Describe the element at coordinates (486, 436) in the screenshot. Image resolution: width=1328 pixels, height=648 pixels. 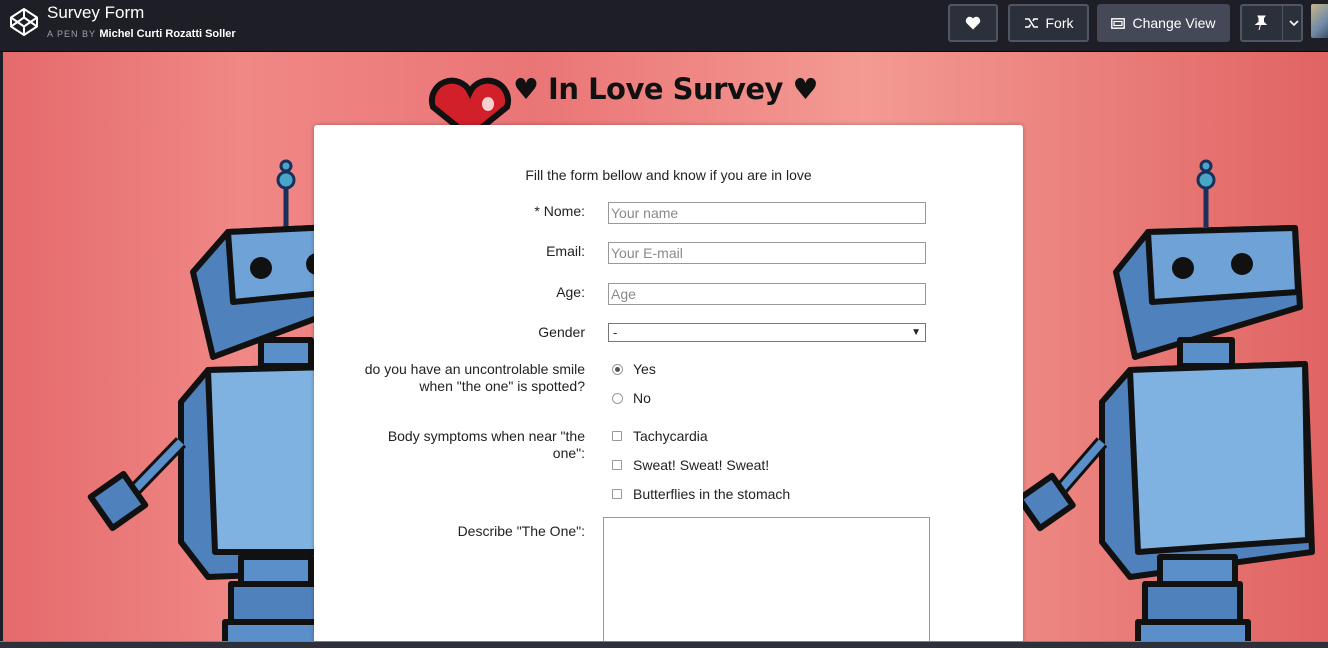
I see `symptoms-label-line1: Body symptoms when near "the` at that location.